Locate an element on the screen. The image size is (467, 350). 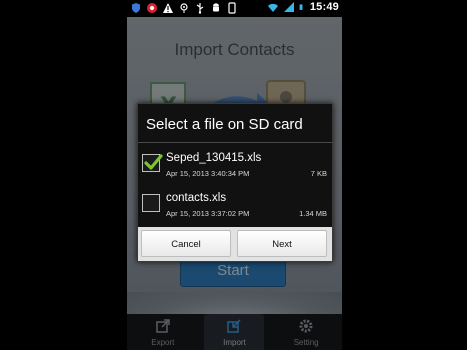
phone-icon is located at coordinates (232, 8).